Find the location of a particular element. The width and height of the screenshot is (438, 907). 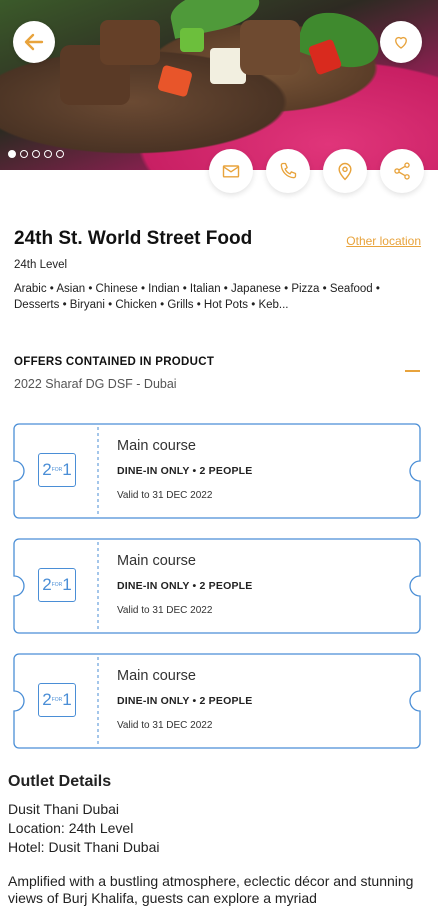

collapse-toggle is located at coordinates (412, 371).